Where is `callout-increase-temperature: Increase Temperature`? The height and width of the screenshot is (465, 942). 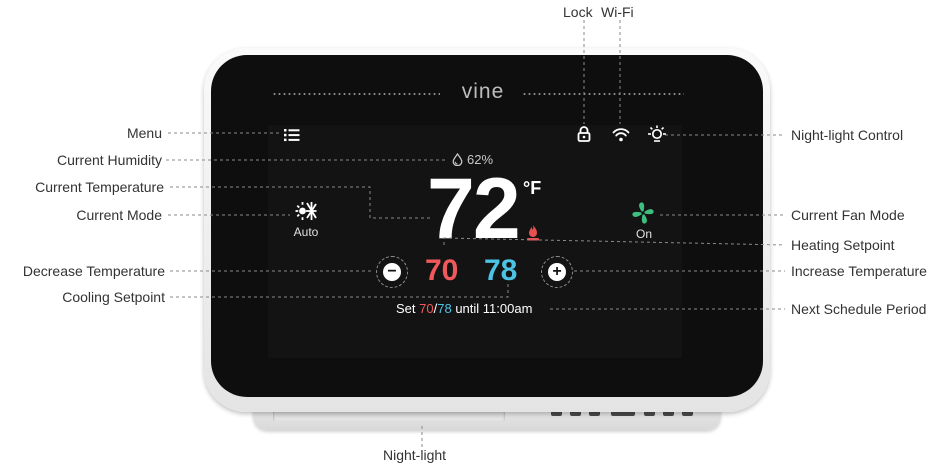
callout-increase-temperature: Increase Temperature is located at coordinates (859, 271).